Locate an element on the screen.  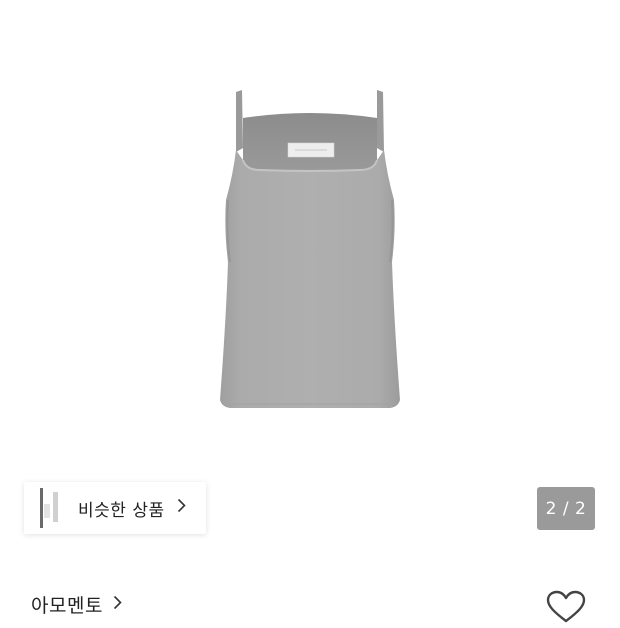
brand-name: 아모멘토 is located at coordinates (67, 606).